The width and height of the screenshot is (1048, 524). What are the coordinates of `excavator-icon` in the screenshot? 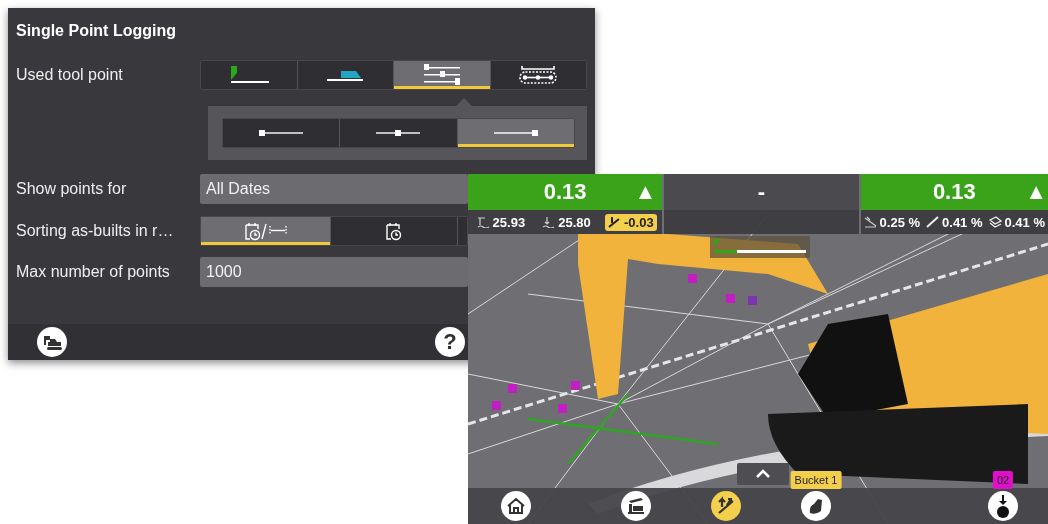 It's located at (52, 342).